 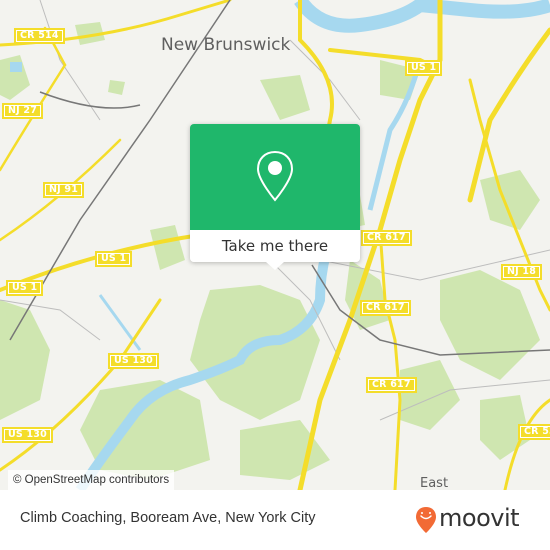 I want to click on moovit-wordmark: moovit, so click(x=479, y=518).